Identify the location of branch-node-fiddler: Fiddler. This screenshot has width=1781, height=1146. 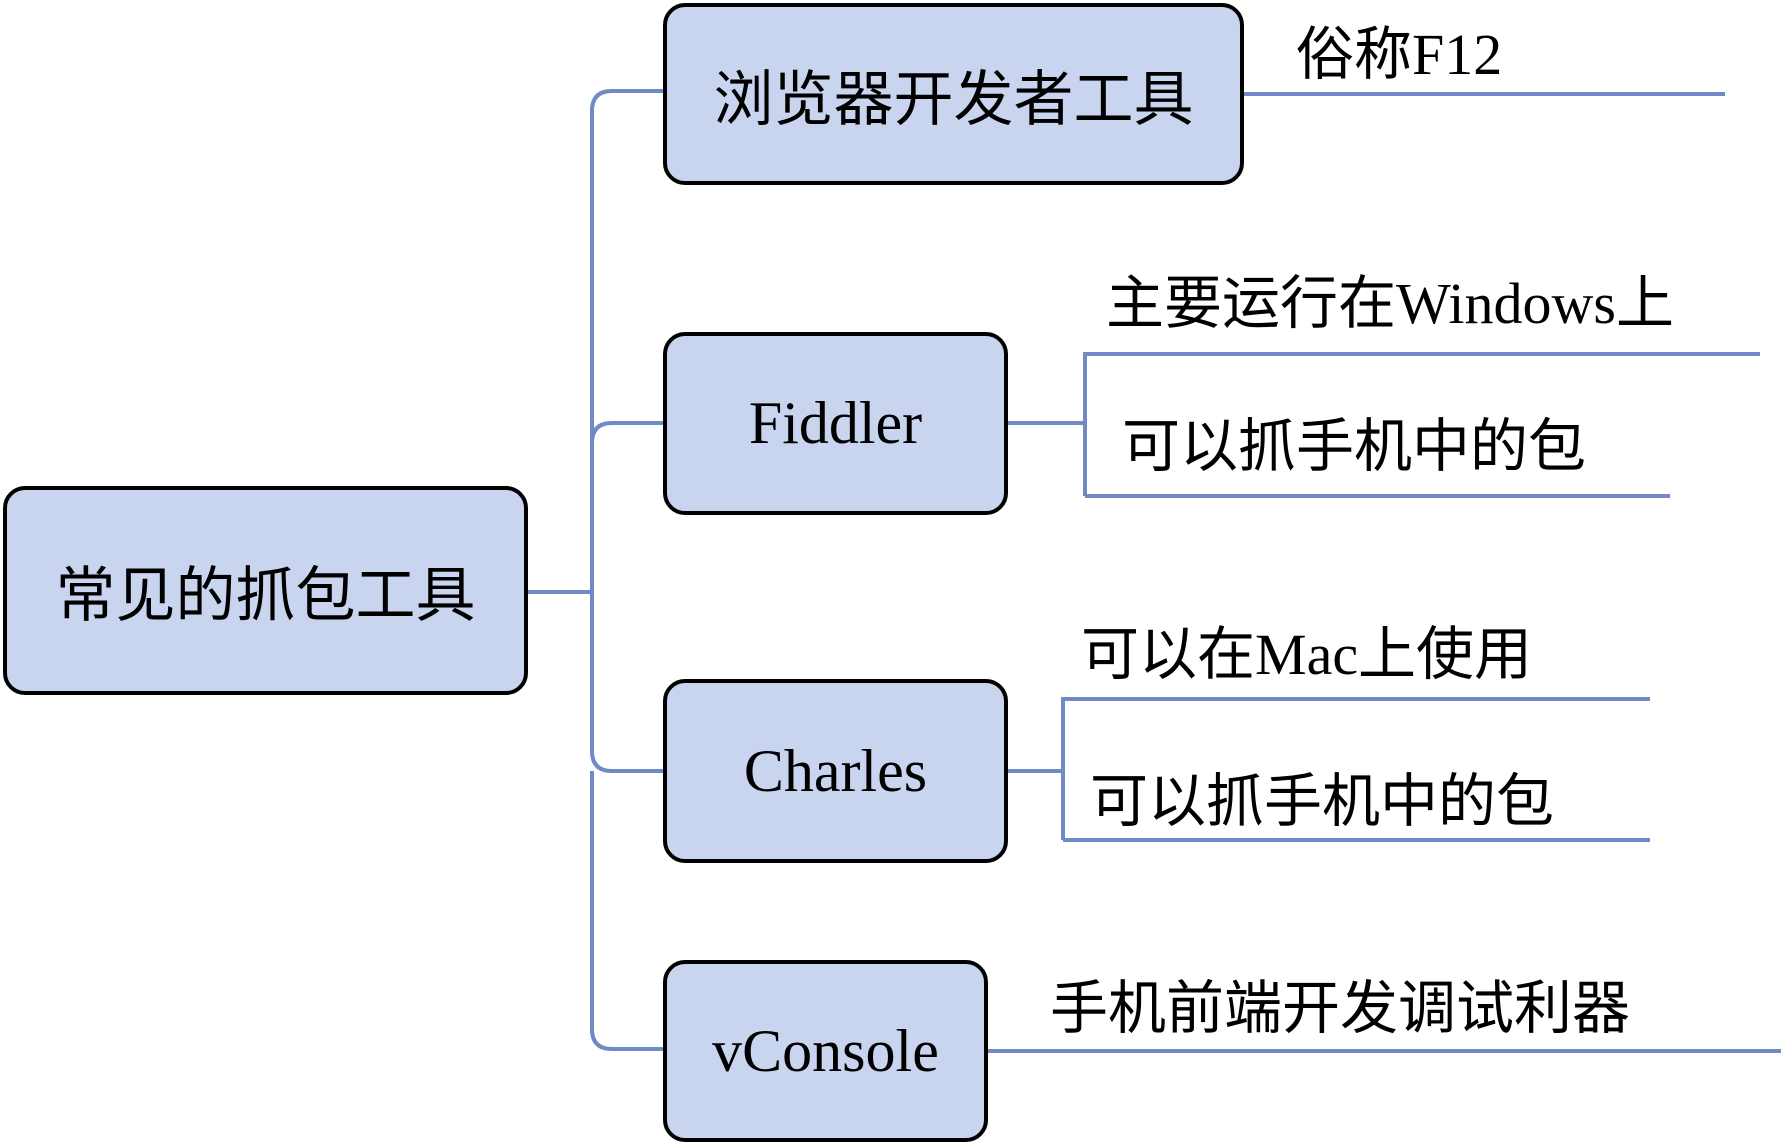
(835, 423).